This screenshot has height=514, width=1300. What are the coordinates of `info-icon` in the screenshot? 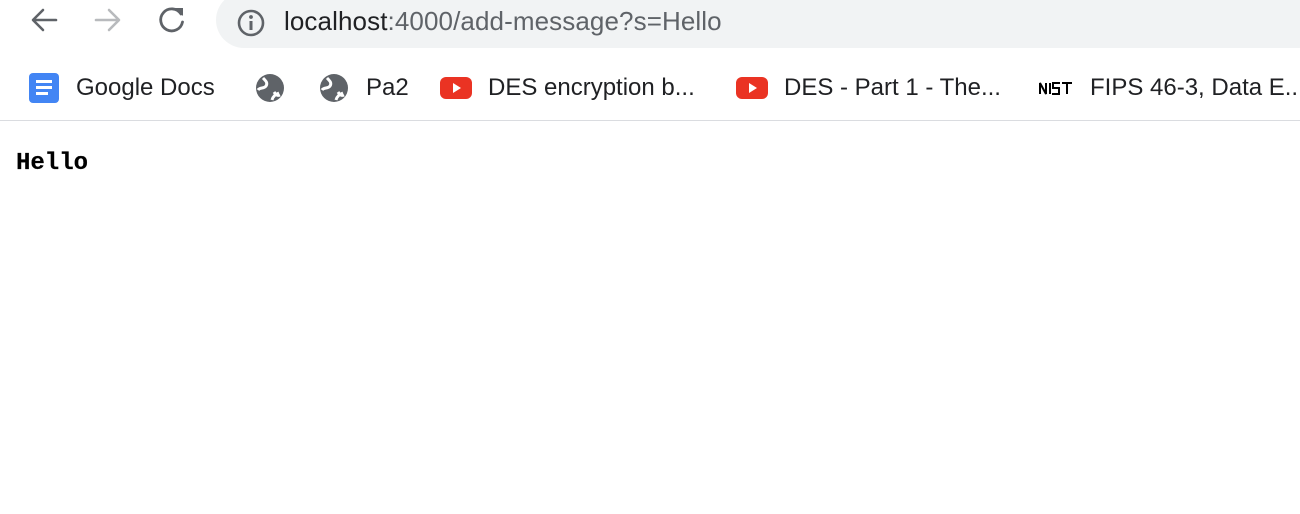 It's located at (251, 23).